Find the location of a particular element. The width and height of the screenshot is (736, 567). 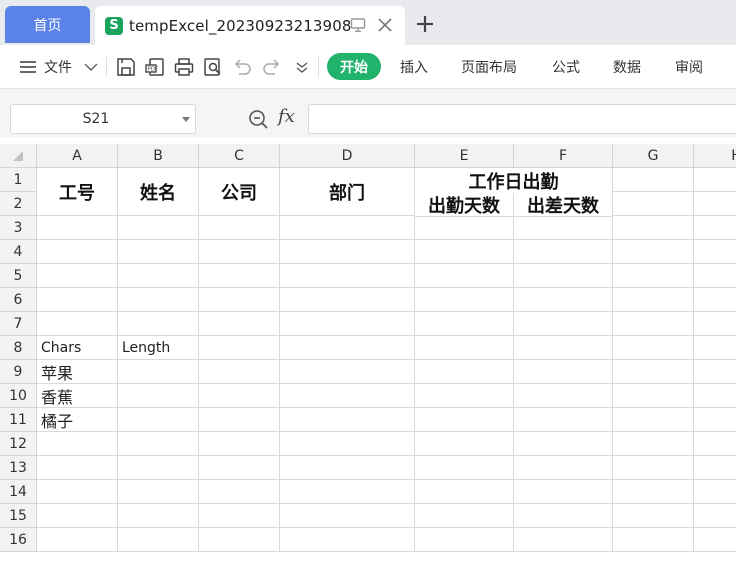

cell-a7 is located at coordinates (77, 324).